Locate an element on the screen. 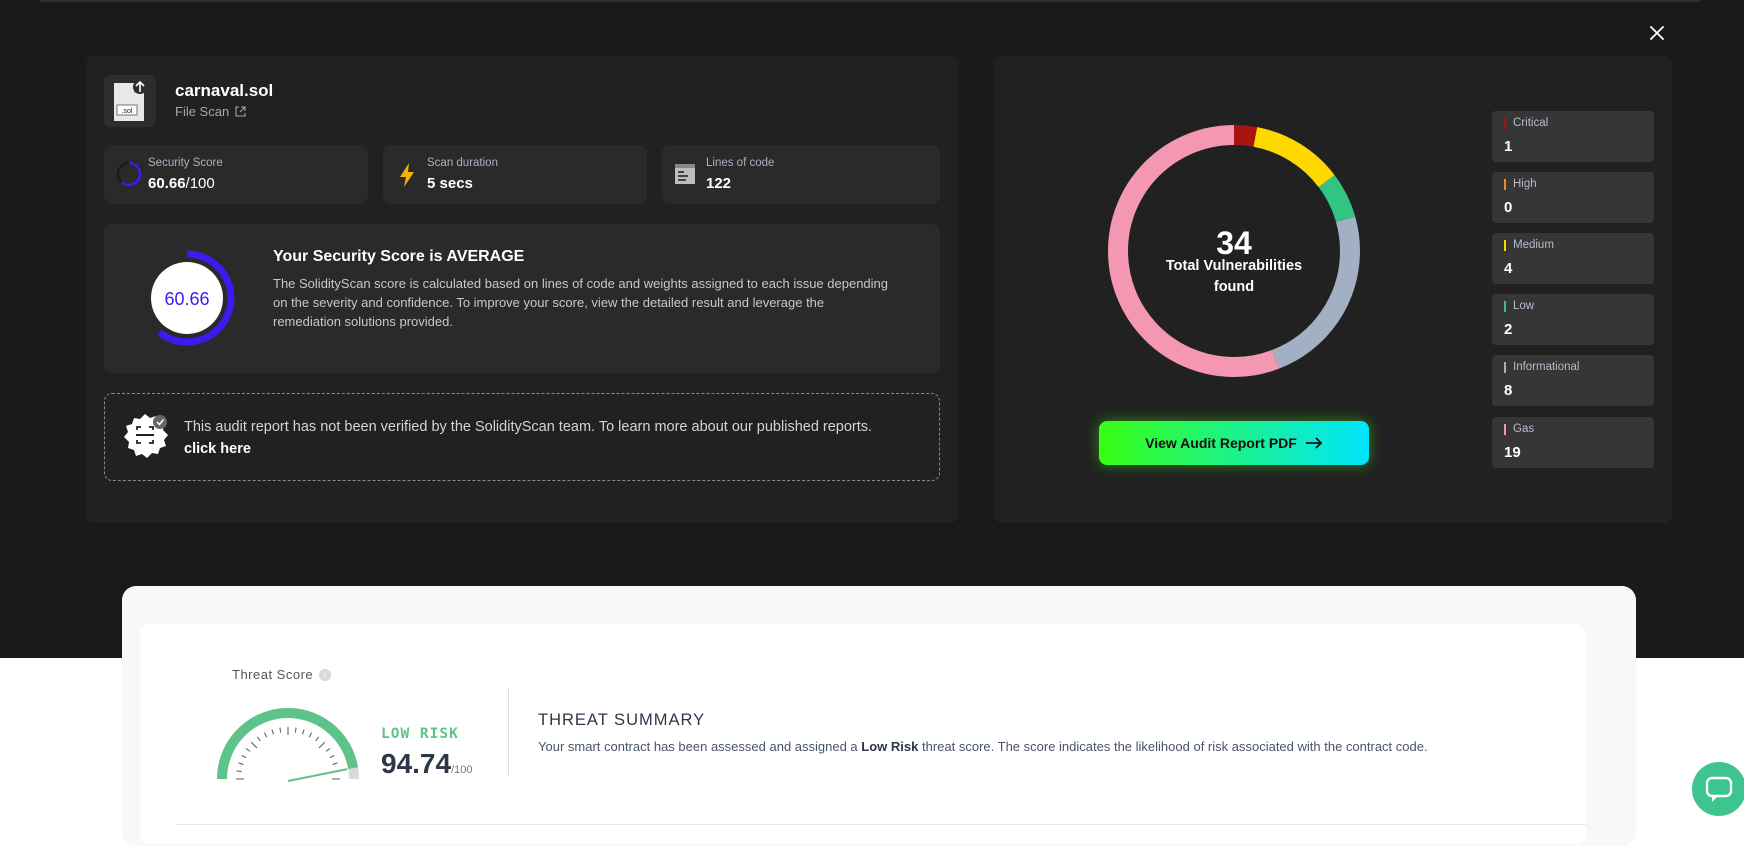 The width and height of the screenshot is (1744, 846). threat-gauge is located at coordinates (288, 744).